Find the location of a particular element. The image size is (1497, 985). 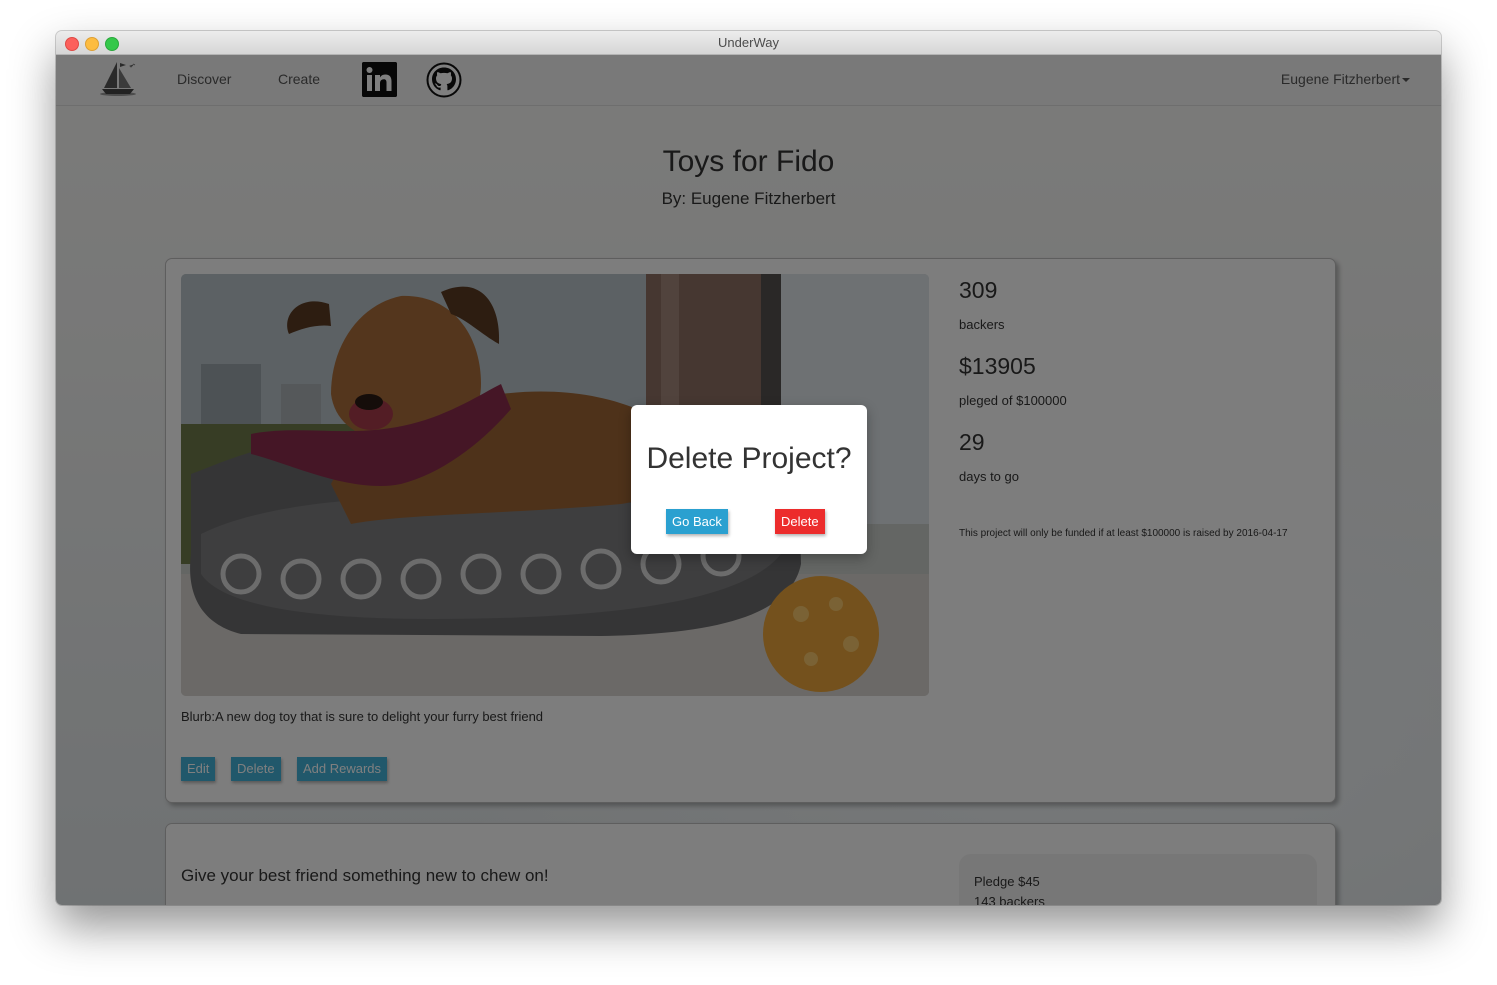

delete-confirm-modal: Delete Project? Go Back Delete is located at coordinates (749, 479).